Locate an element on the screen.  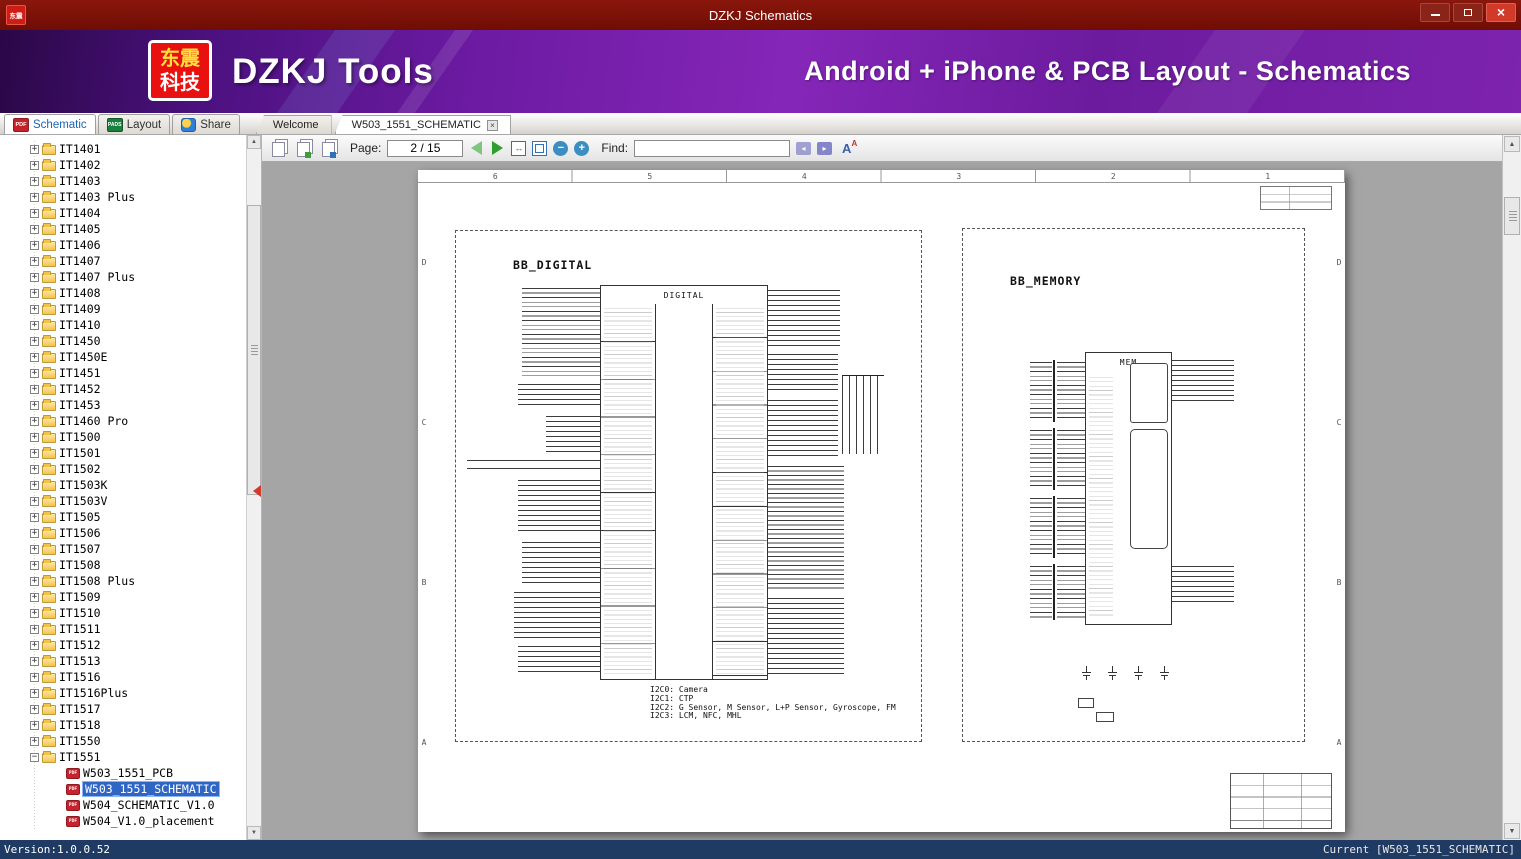
tree-folder: IT1460 Pro is located at coordinates (123, 421).